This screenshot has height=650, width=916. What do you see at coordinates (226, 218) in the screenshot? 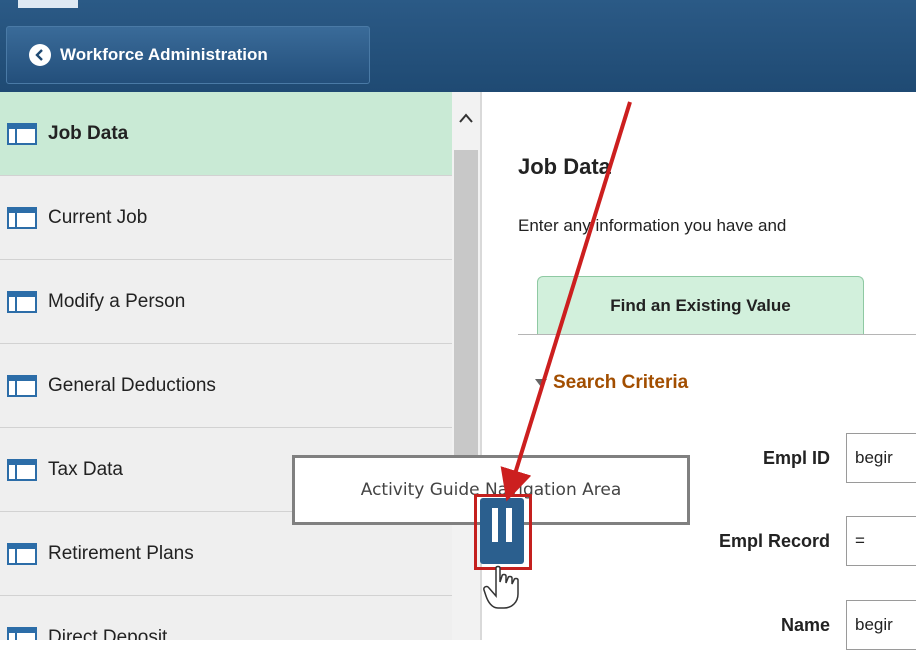
I see `nav-item-current-job: Current Job` at bounding box center [226, 218].